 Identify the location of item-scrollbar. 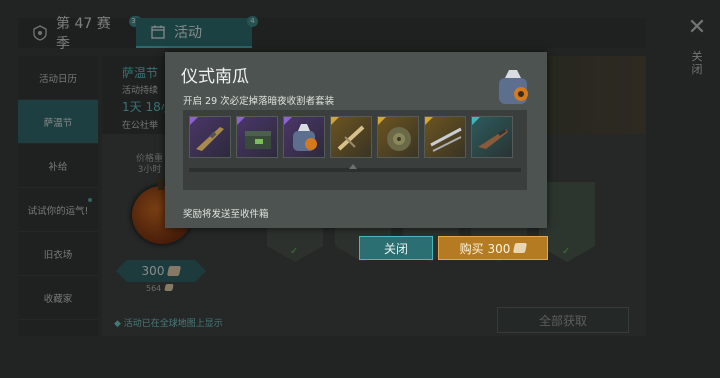
(355, 168).